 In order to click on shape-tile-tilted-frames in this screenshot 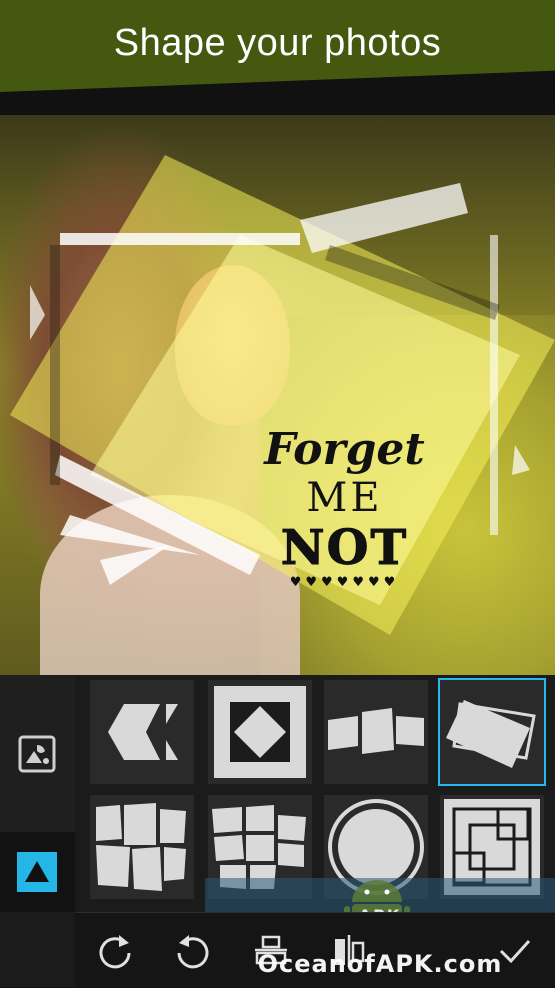, I will do `click(492, 732)`.